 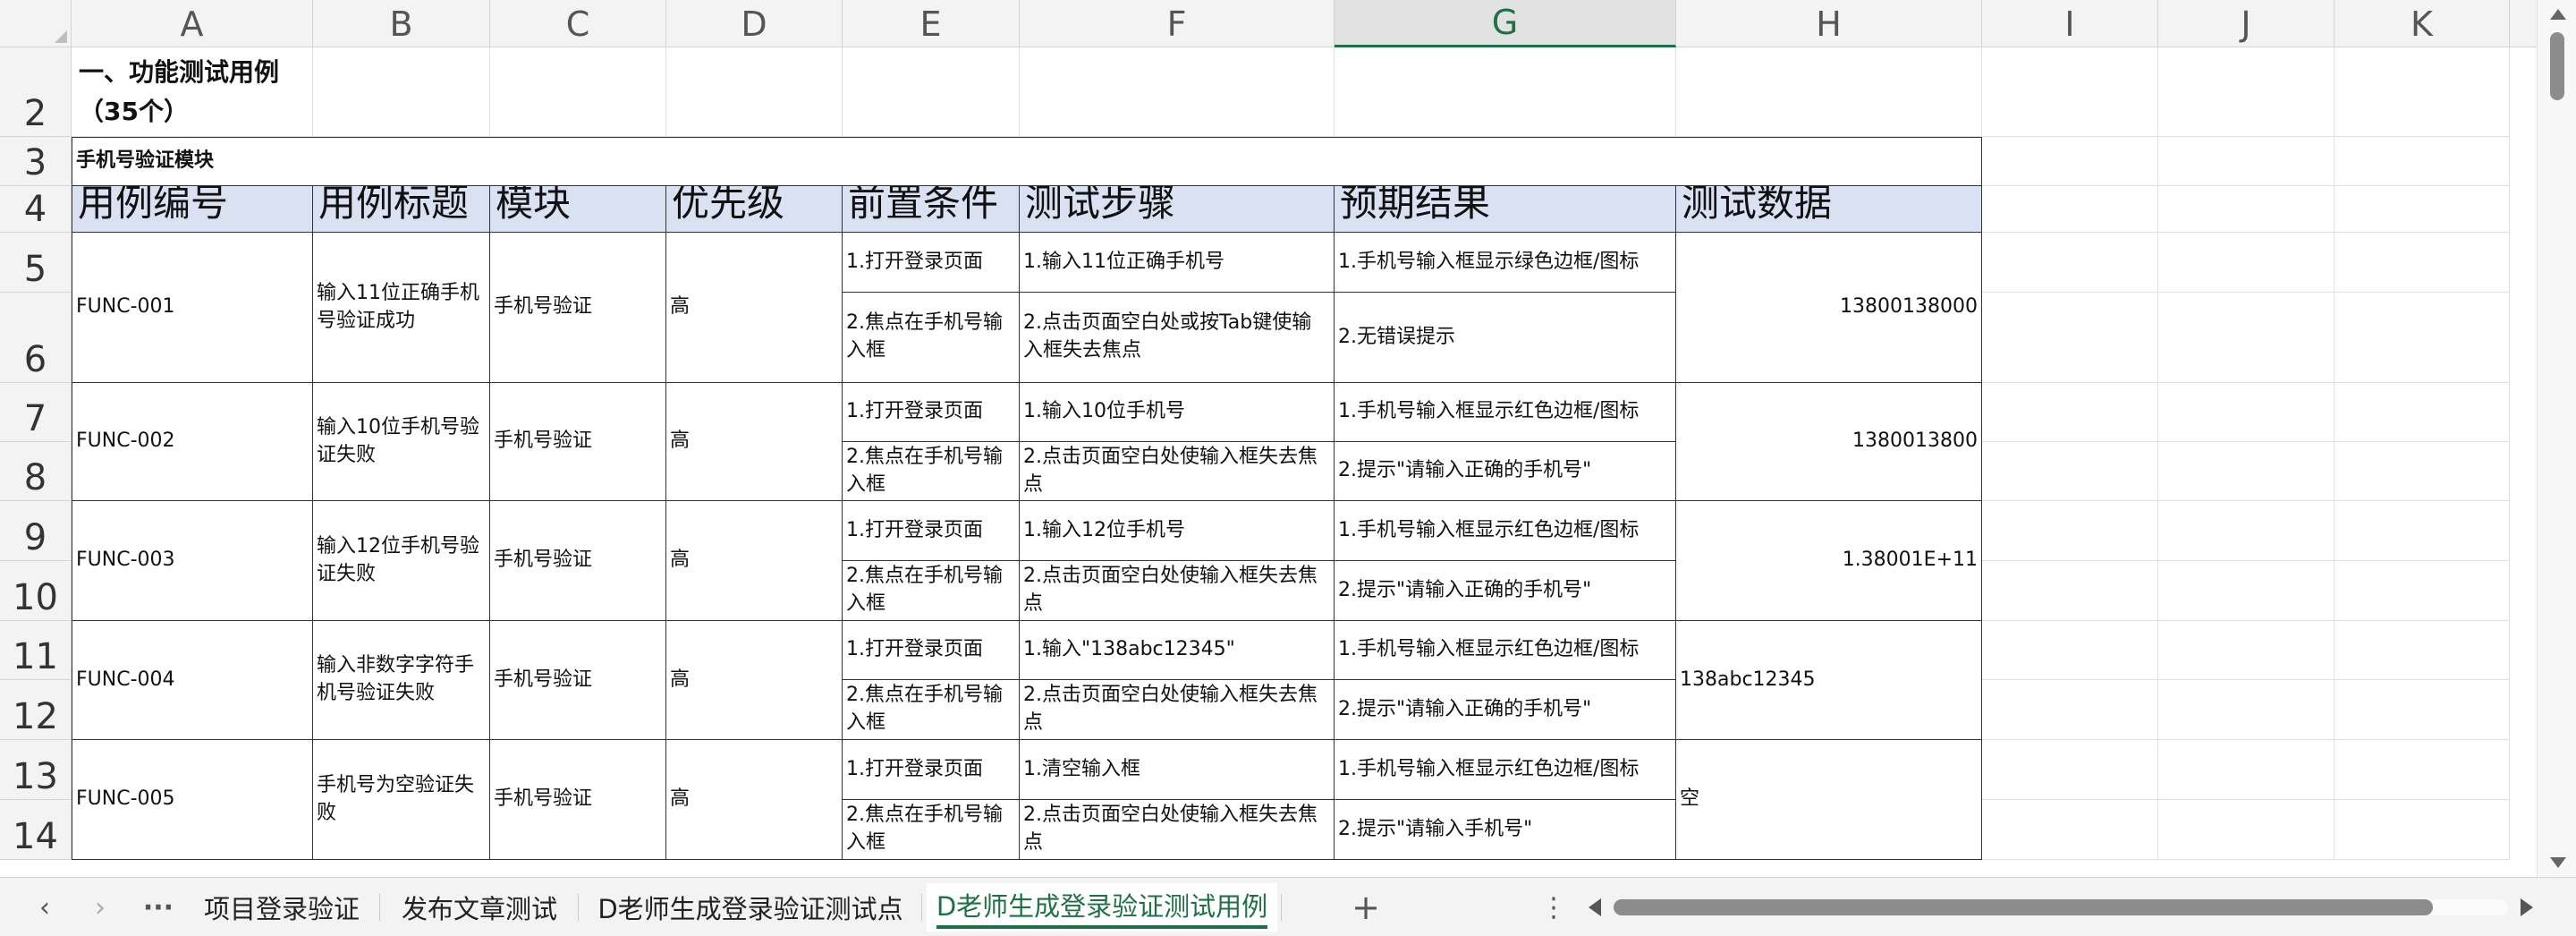 What do you see at coordinates (36, 338) in the screenshot?
I see `row-header-6: 6` at bounding box center [36, 338].